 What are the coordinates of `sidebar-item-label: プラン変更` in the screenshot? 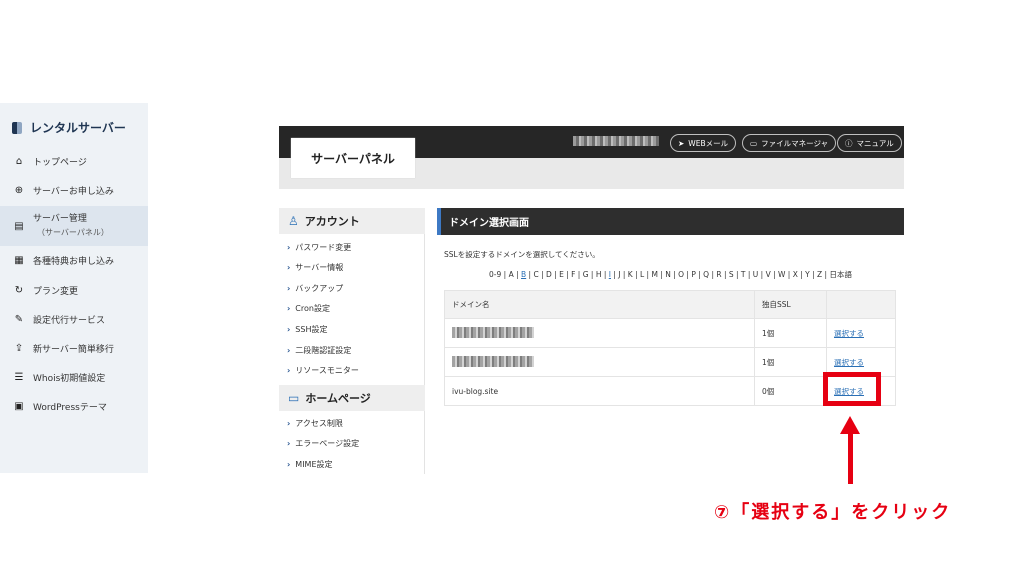 It's located at (56, 291).